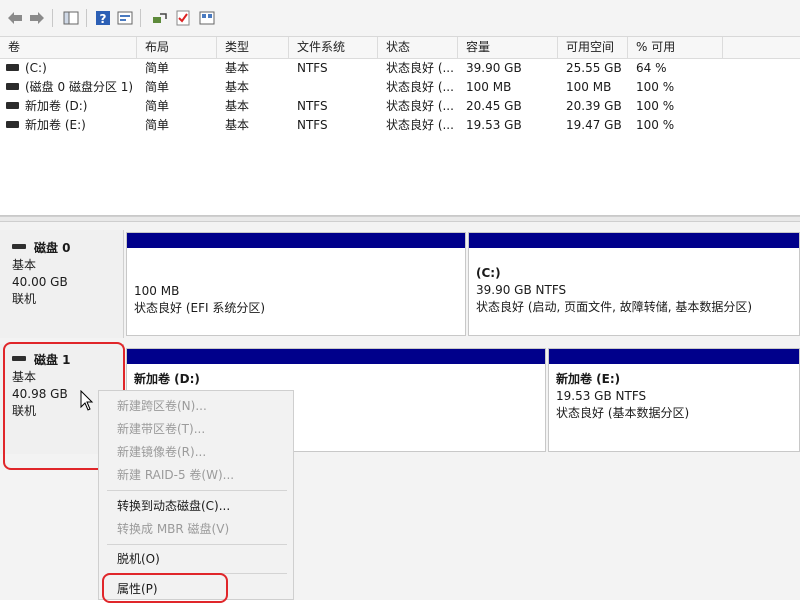  I want to click on volume-free-space: 20.39 GB, so click(594, 106).